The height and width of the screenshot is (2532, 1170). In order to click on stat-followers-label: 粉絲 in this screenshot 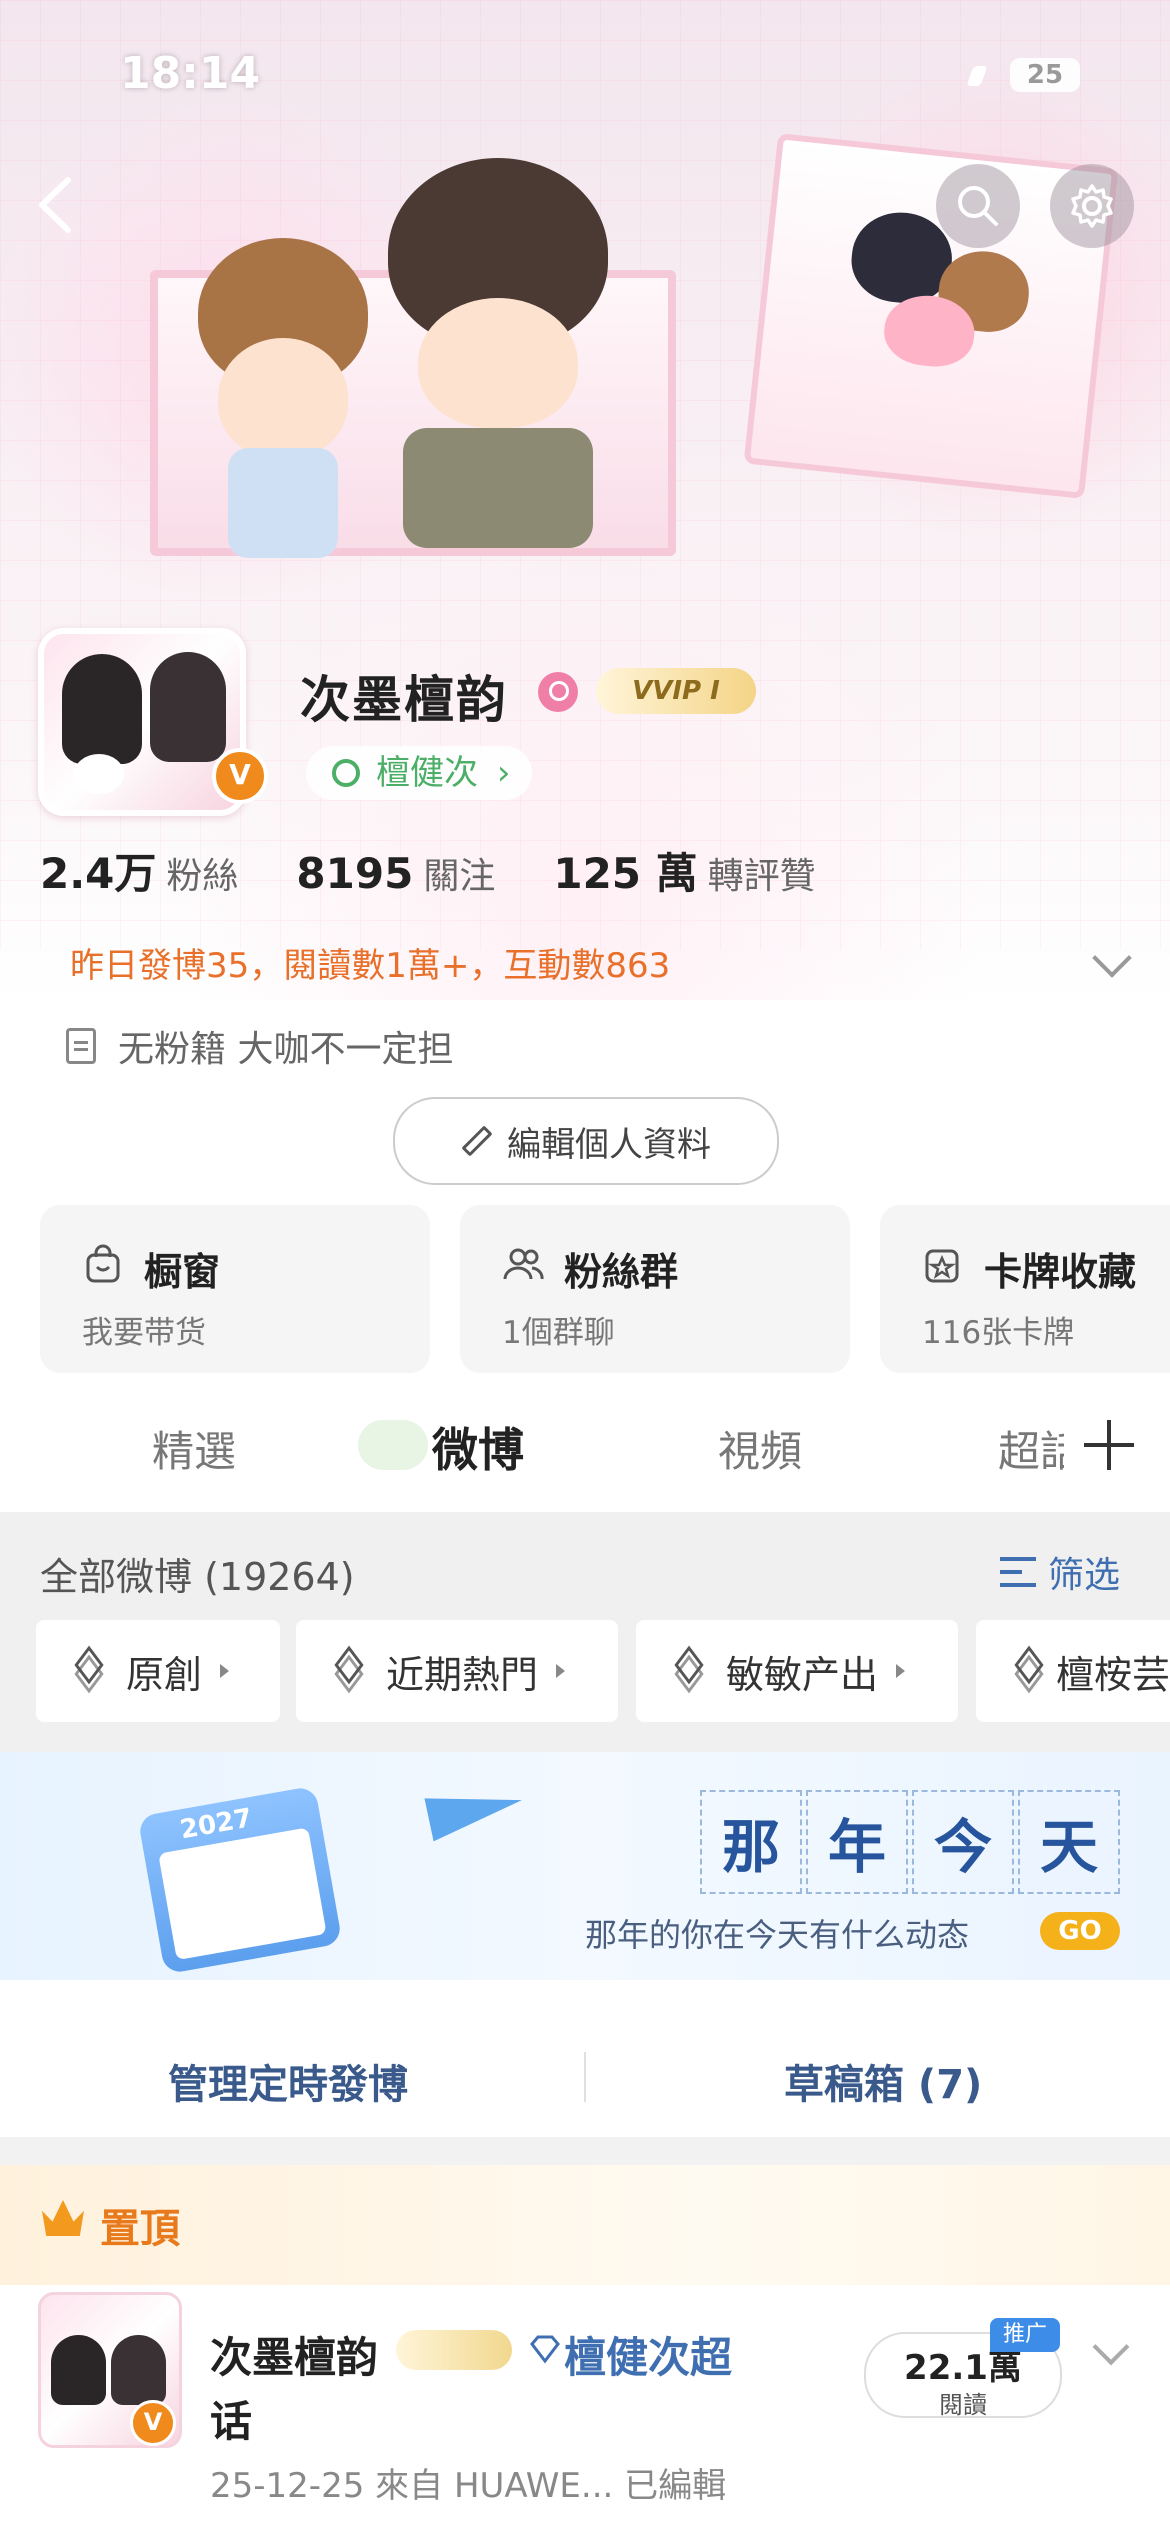, I will do `click(202, 876)`.